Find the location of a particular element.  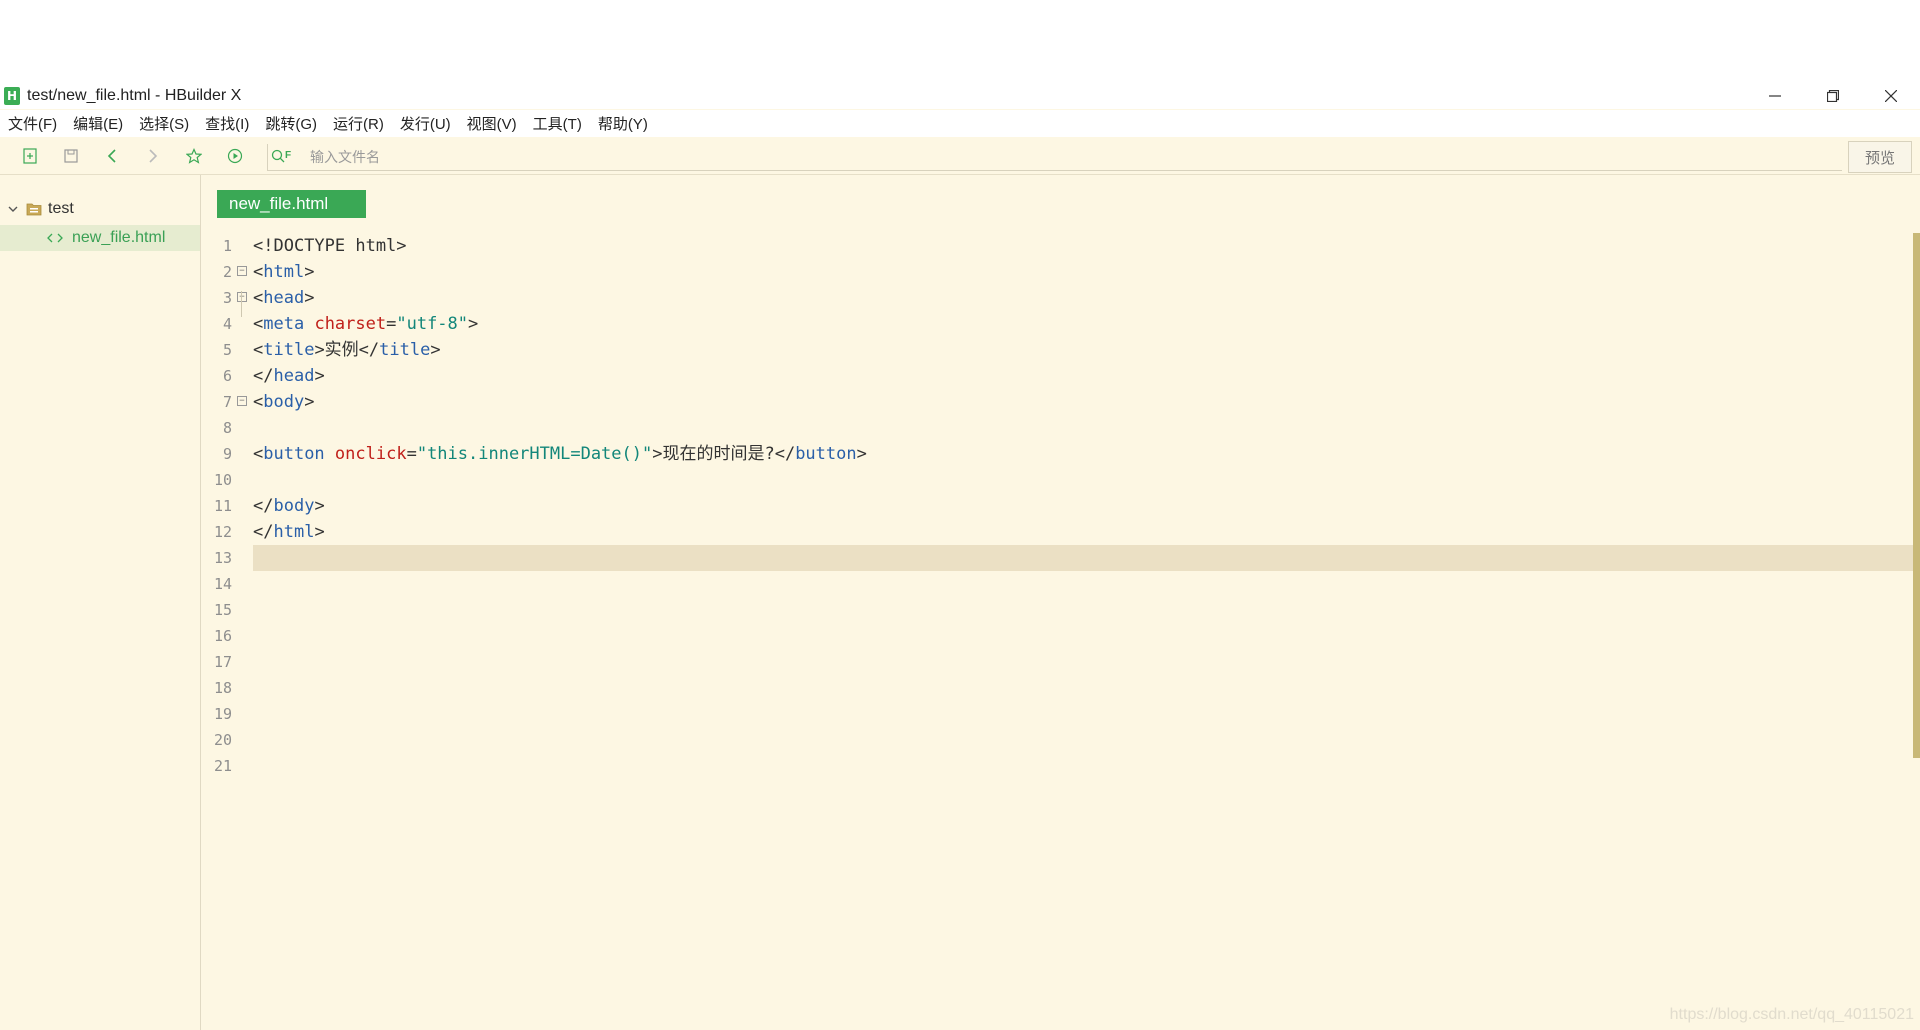

play-circle-icon is located at coordinates (235, 156).